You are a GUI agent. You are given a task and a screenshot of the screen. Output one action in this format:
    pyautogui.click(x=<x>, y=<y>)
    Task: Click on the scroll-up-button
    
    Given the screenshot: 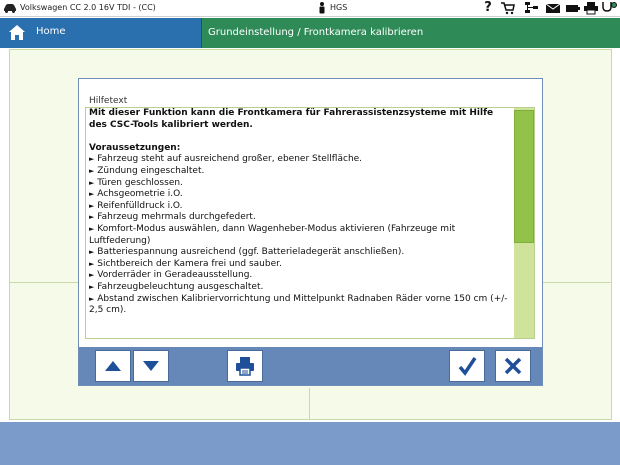 What is the action you would take?
    pyautogui.click(x=113, y=366)
    